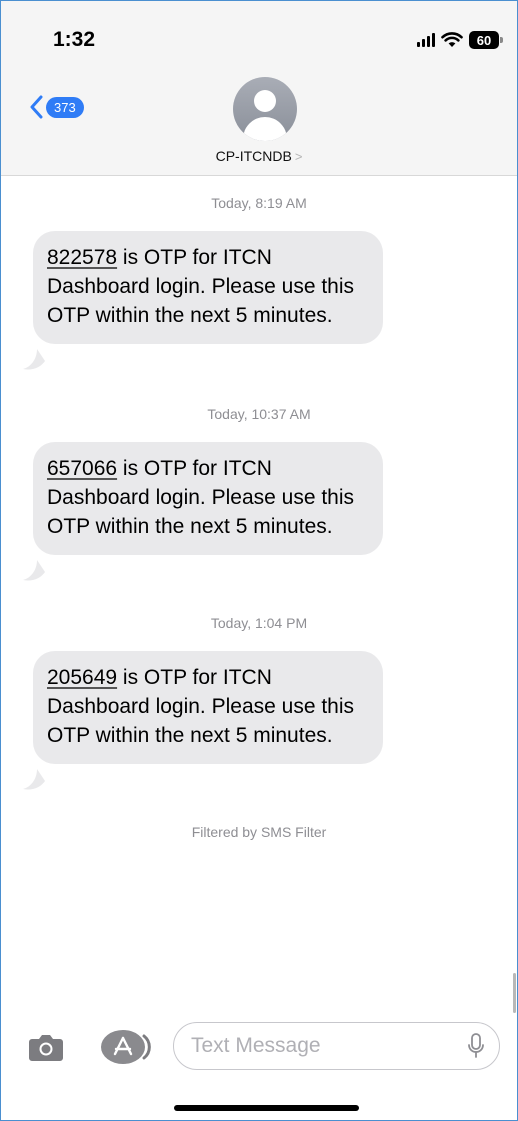  I want to click on filter-note: Filtered by SMS Filter, so click(259, 832).